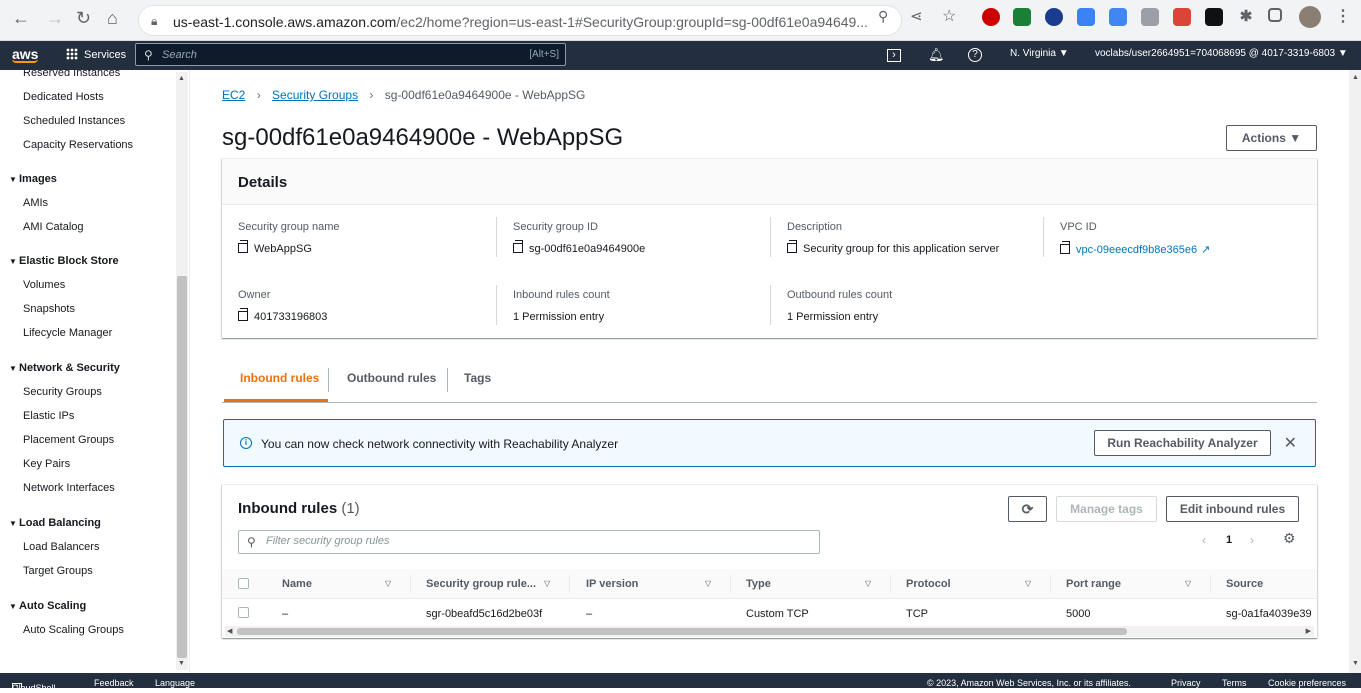 The height and width of the screenshot is (693, 1361). What do you see at coordinates (1039, 53) in the screenshot?
I see `region-selector: N. Virginia ▼` at bounding box center [1039, 53].